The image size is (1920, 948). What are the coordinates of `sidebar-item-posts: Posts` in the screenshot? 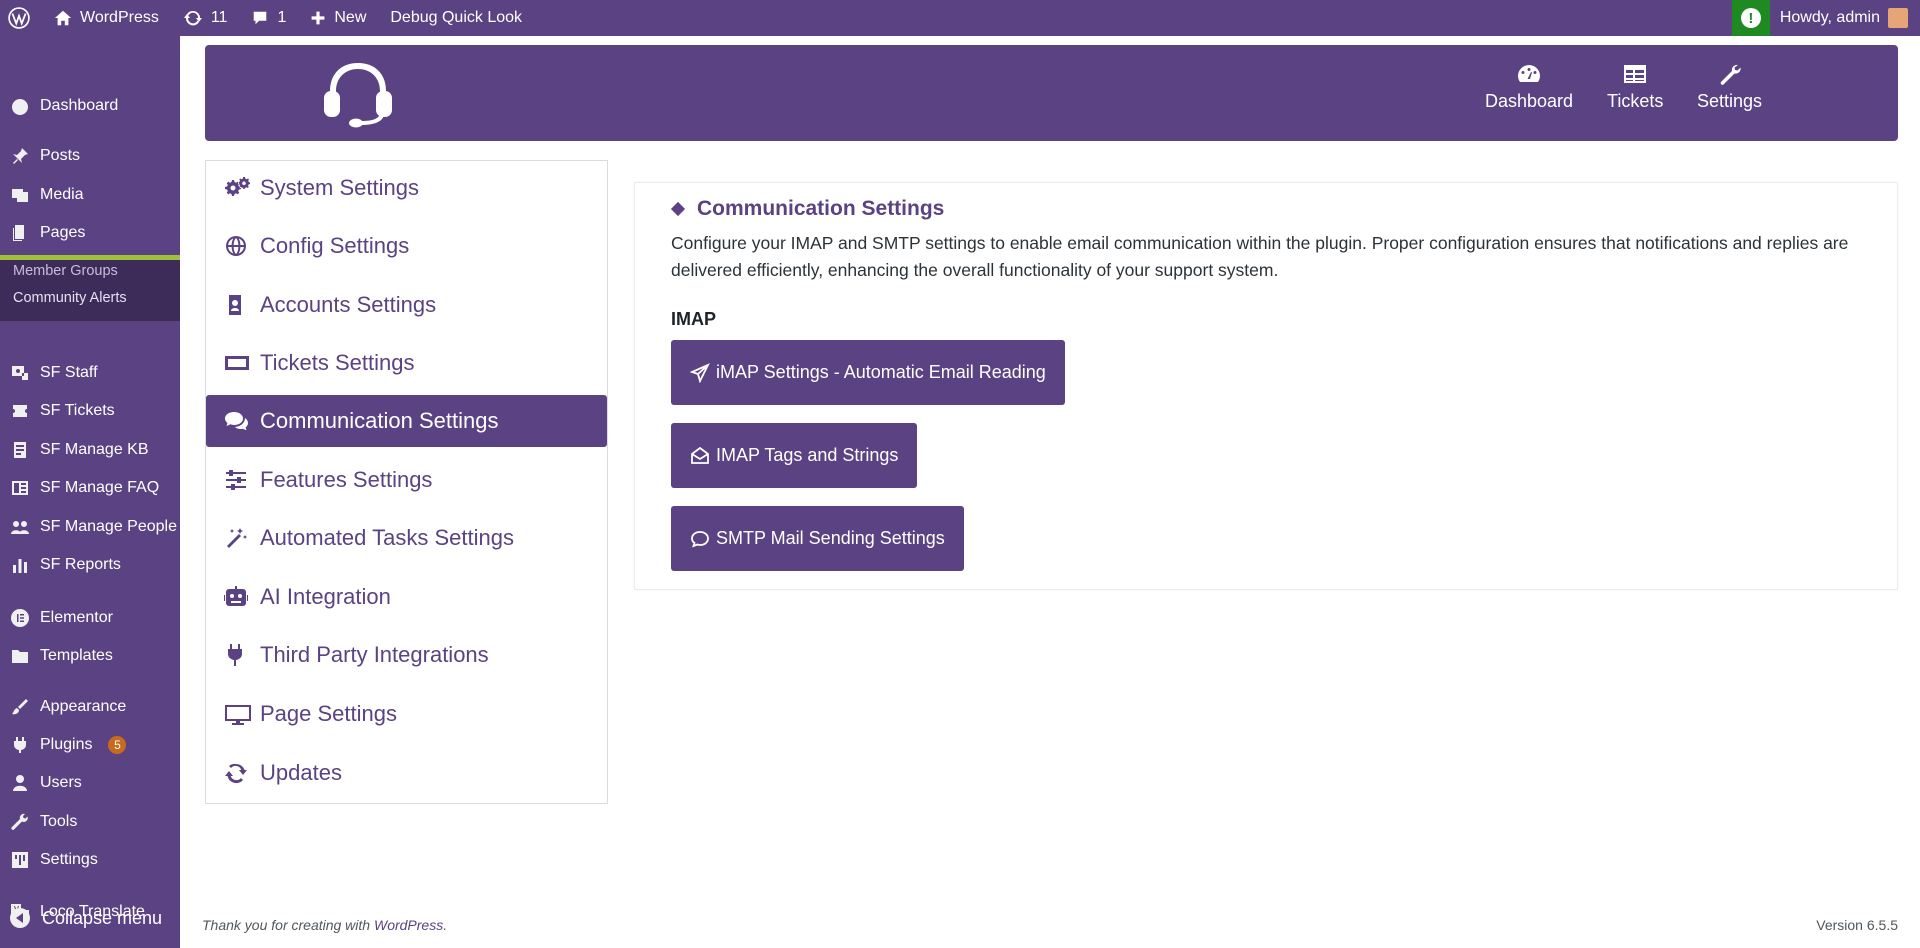 It's located at (90, 156).